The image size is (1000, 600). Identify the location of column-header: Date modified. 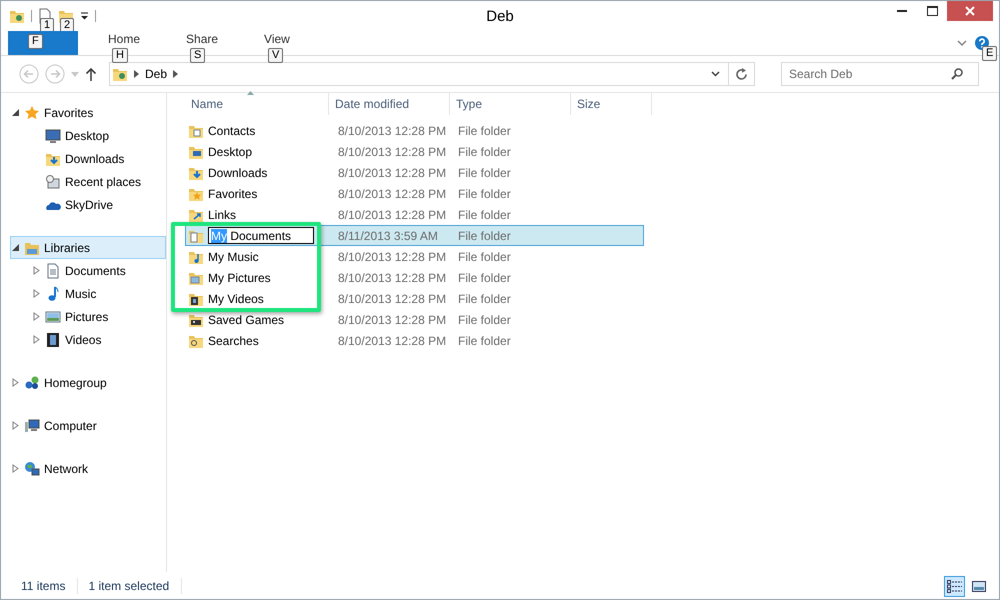
(389, 104).